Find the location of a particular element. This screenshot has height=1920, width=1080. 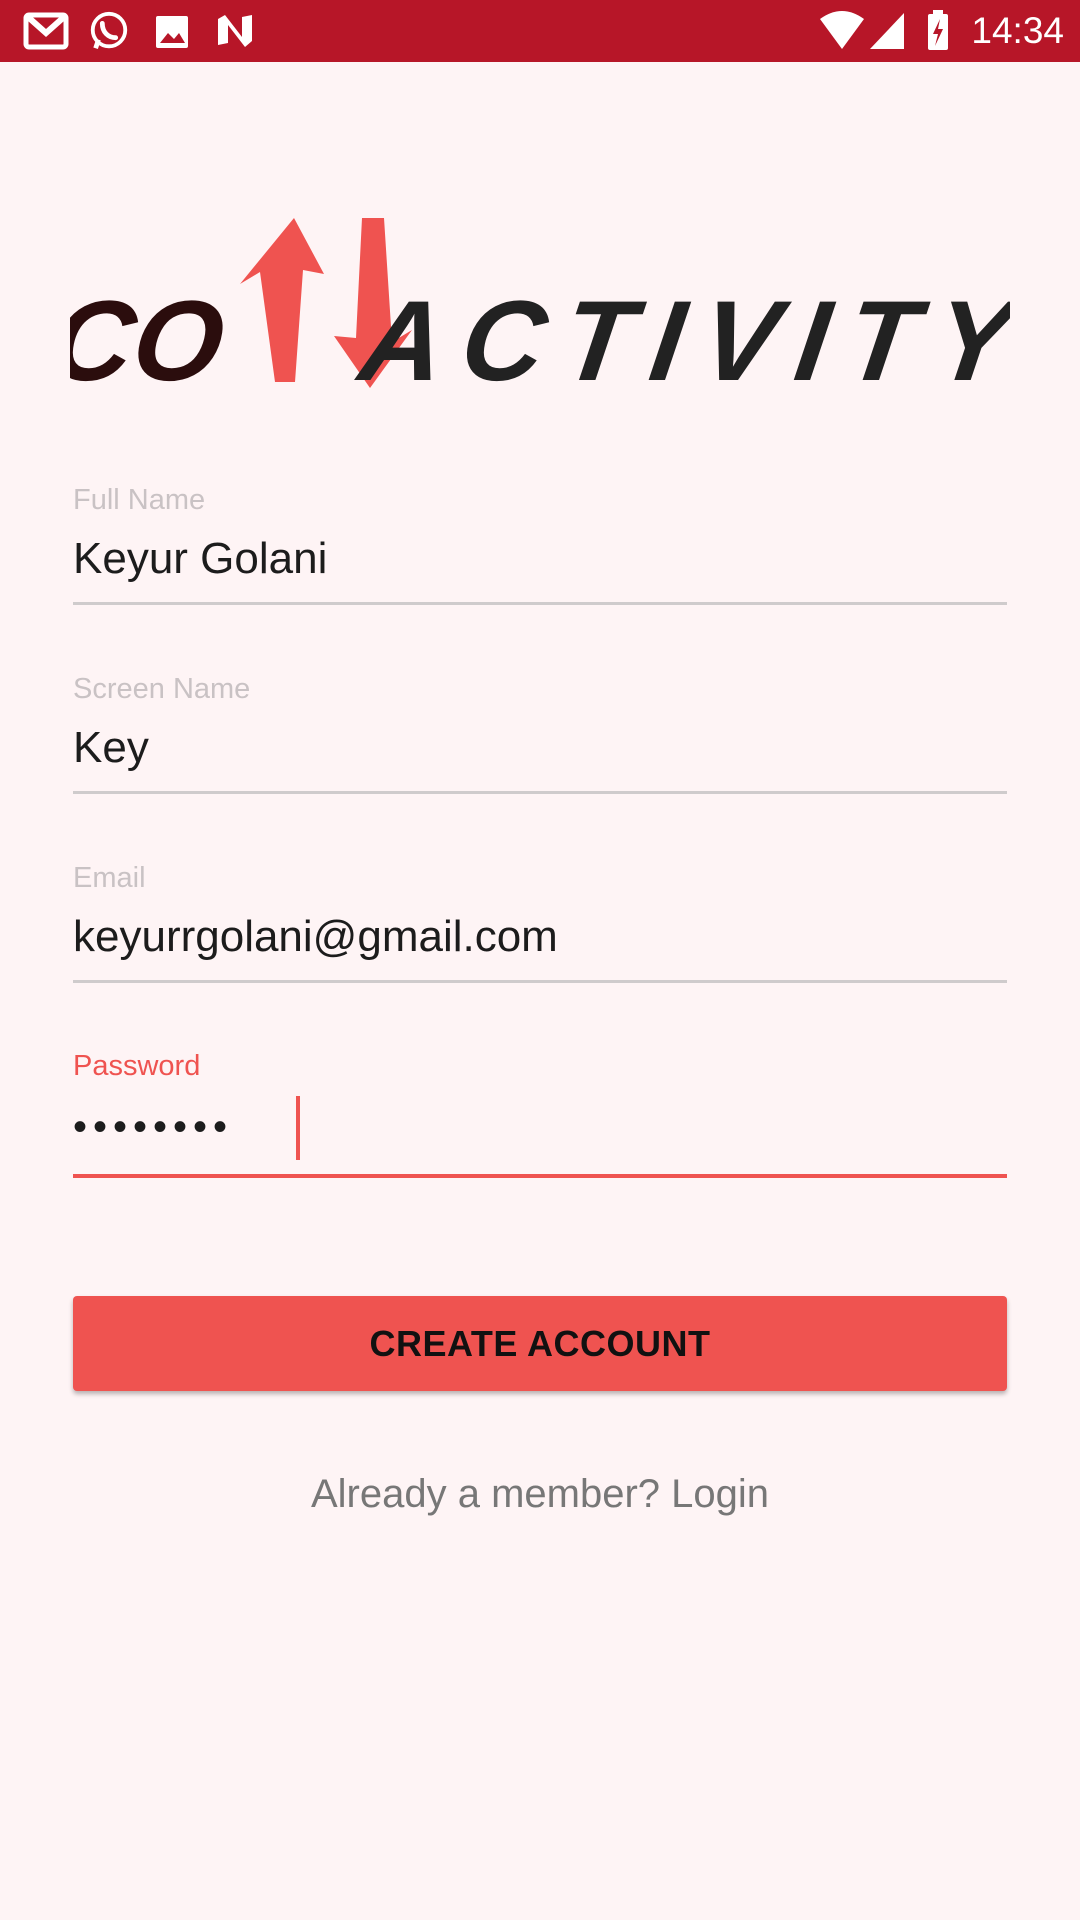

logo-text-activity: ACTIVITY is located at coordinates (680, 335).